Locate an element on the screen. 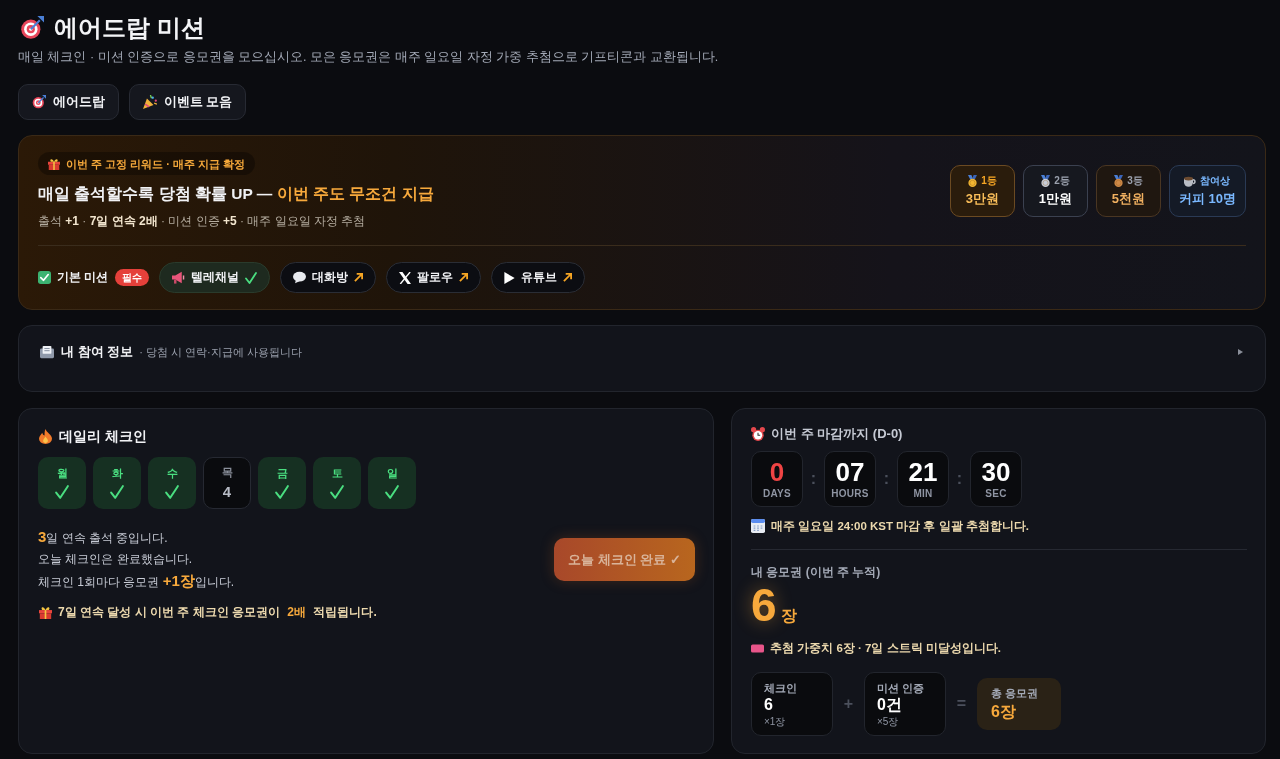  breakdown-multiplier: ×5장 is located at coordinates (888, 721).